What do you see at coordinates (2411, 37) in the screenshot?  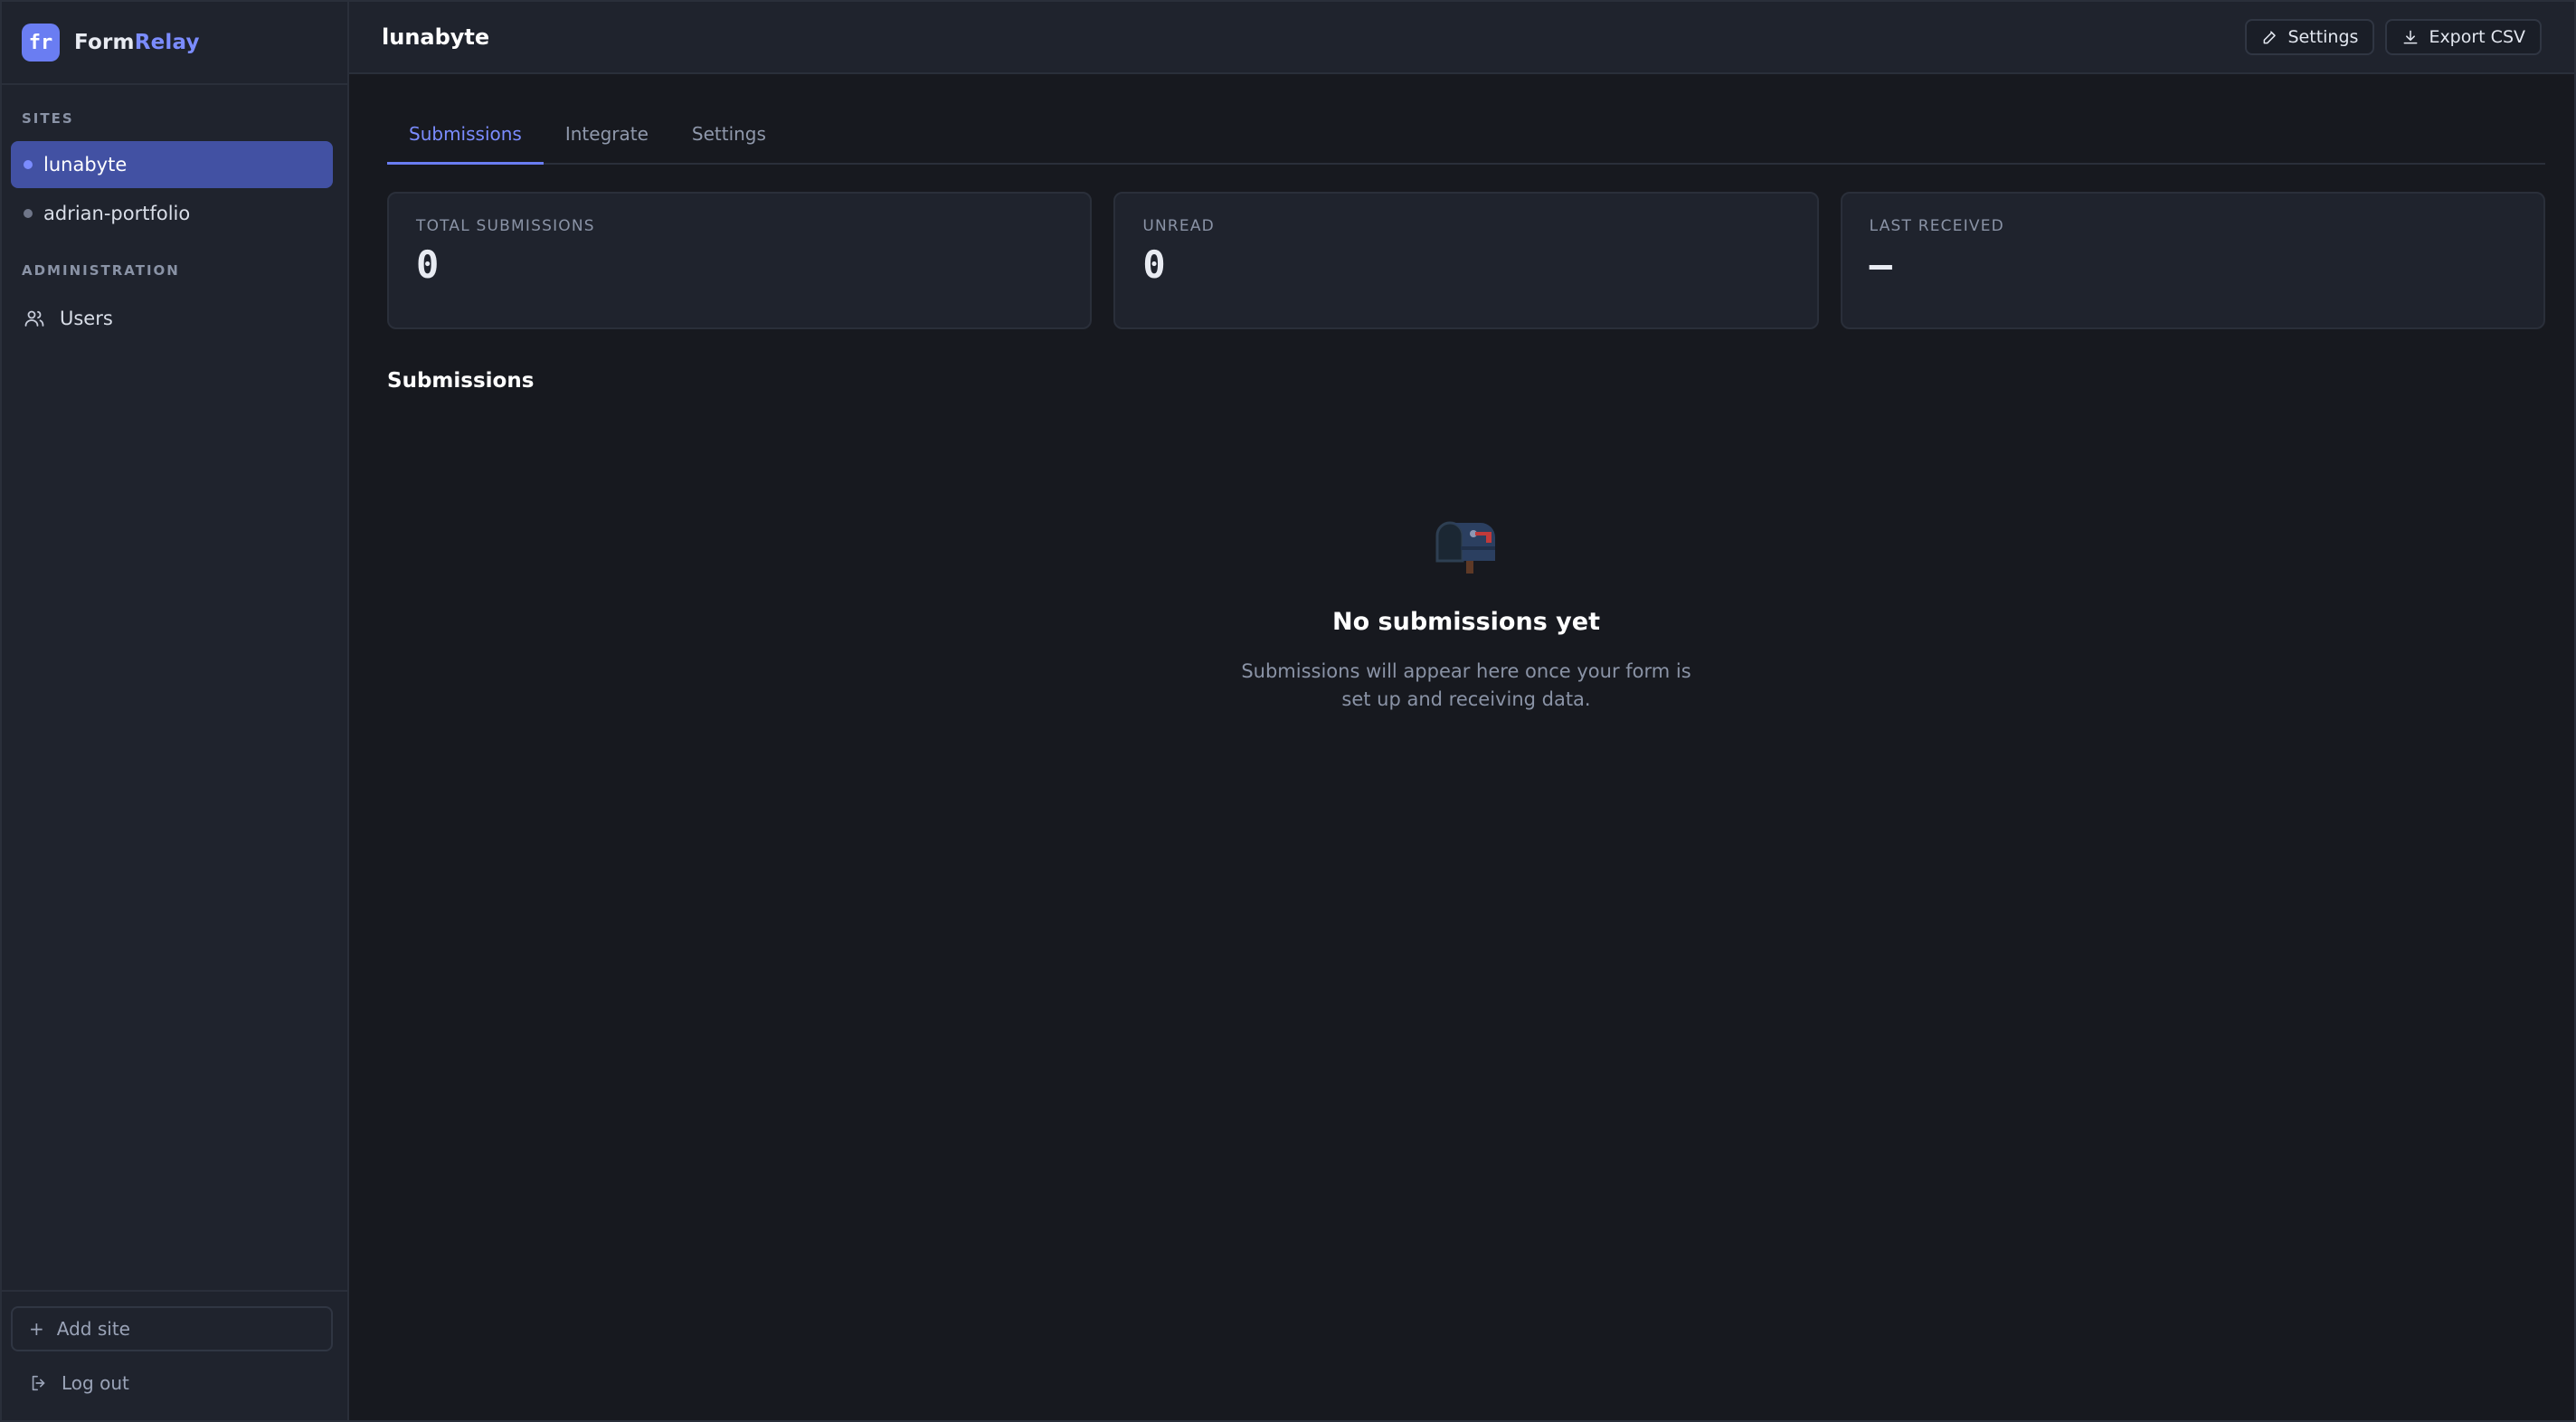 I see `download-icon` at bounding box center [2411, 37].